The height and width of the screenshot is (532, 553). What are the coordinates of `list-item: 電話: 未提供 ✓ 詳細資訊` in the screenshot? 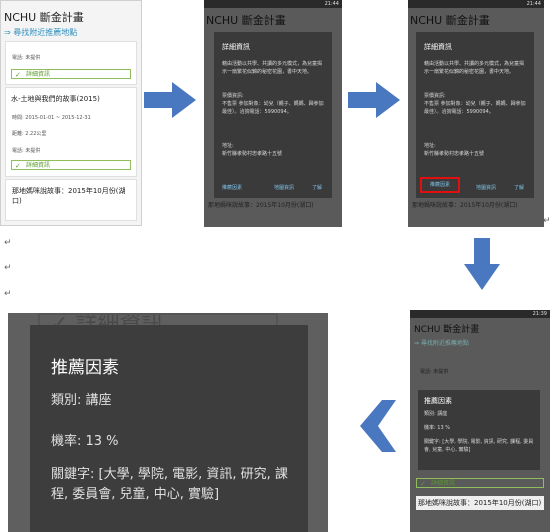 It's located at (71, 63).